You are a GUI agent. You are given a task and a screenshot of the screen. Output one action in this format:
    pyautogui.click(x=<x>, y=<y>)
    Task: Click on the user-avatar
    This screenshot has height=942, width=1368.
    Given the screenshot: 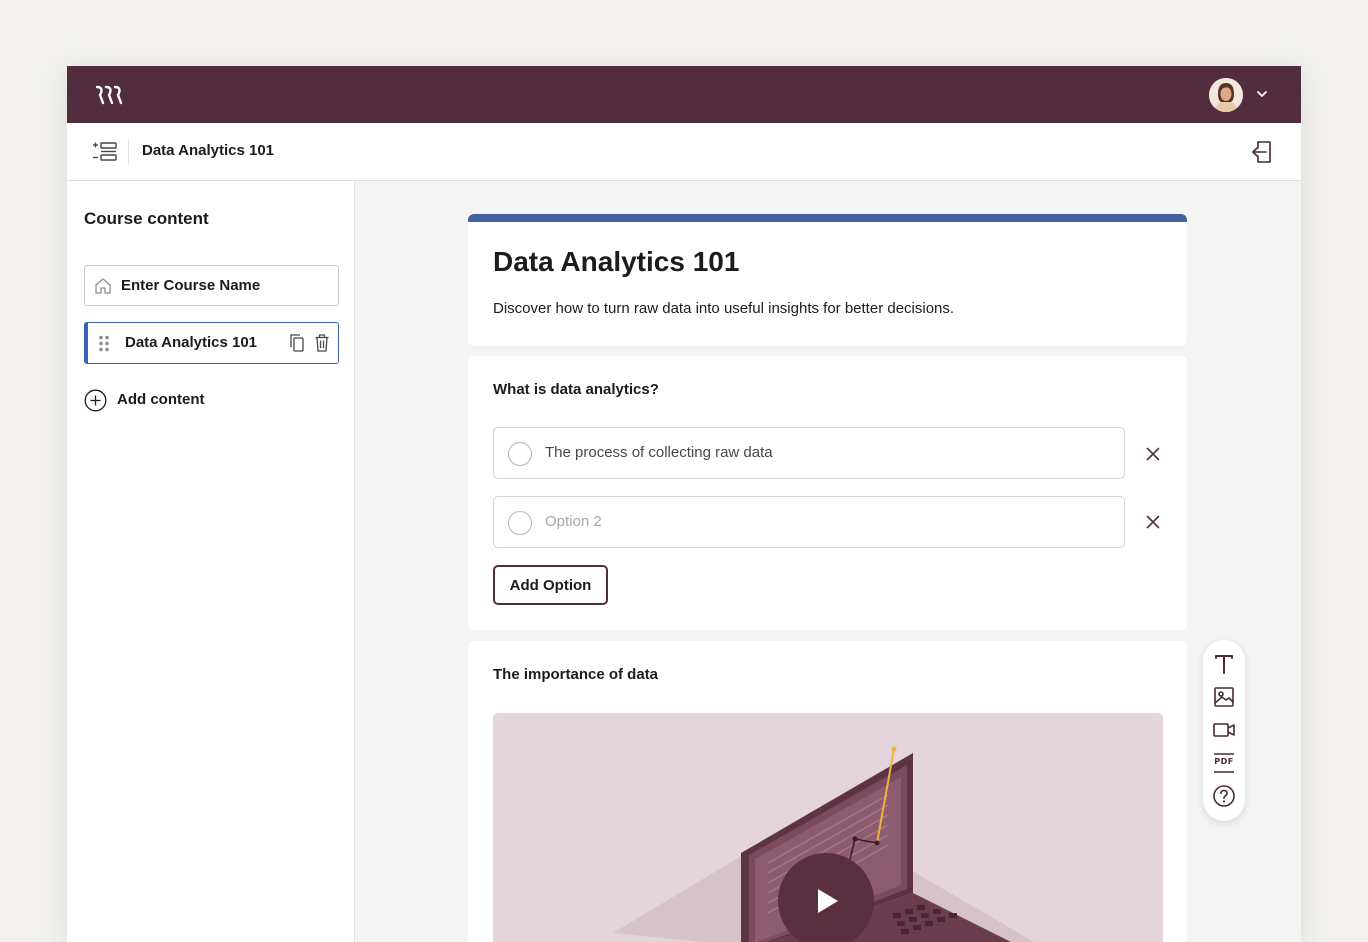 What is the action you would take?
    pyautogui.click(x=1226, y=95)
    